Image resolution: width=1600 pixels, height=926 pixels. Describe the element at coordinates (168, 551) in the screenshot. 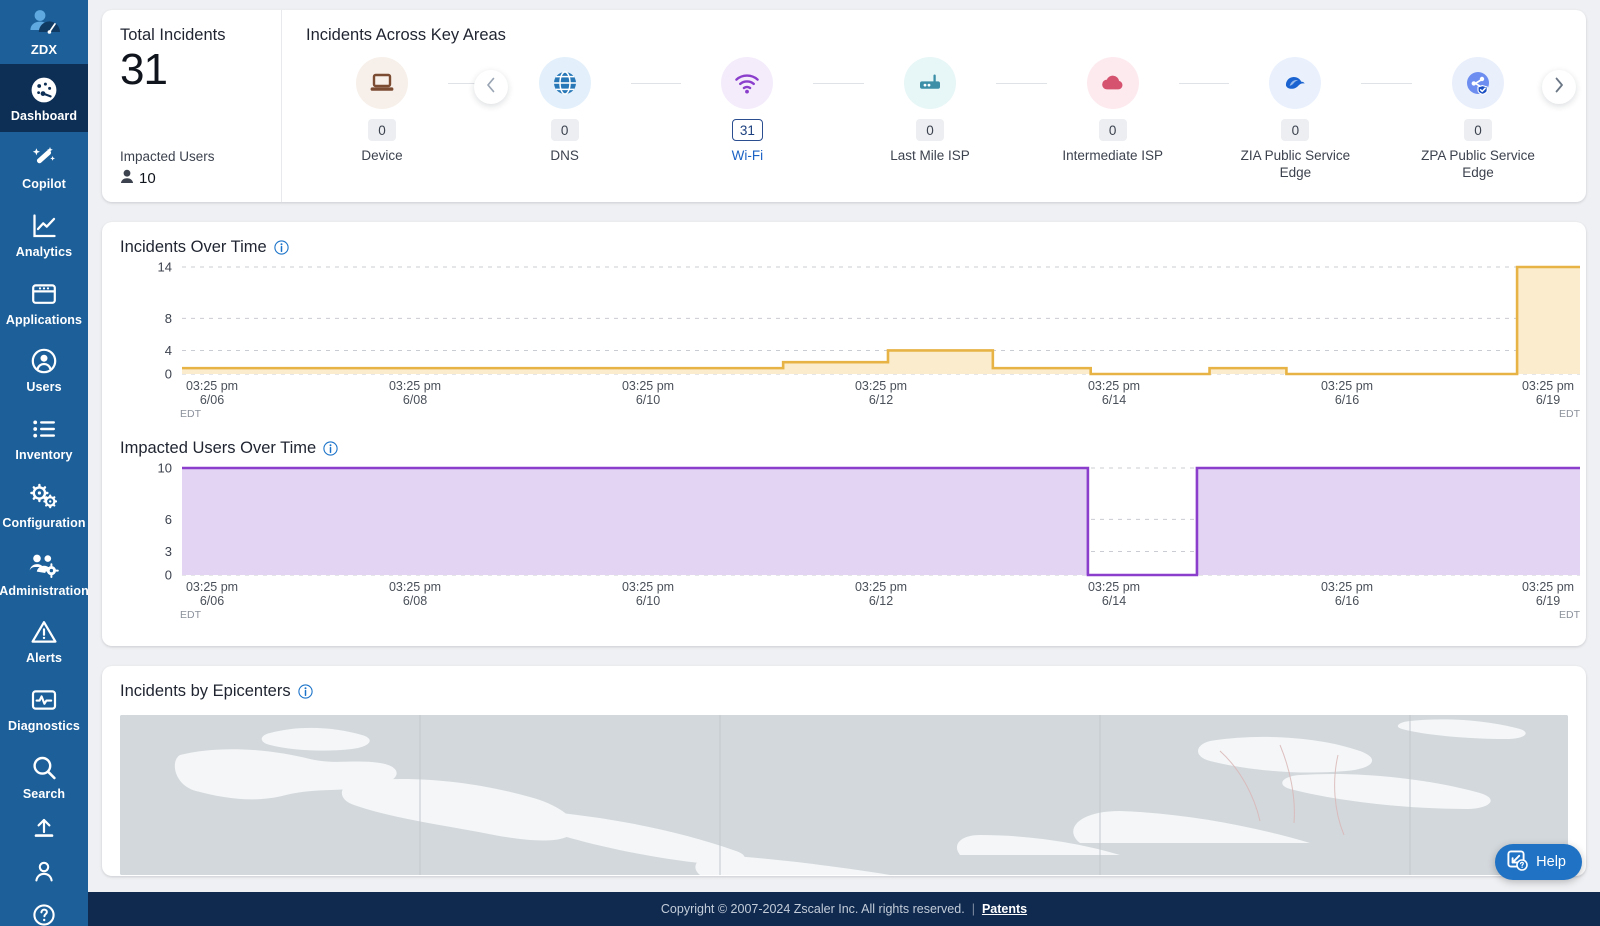

I see `y-axis-tick: 3` at that location.